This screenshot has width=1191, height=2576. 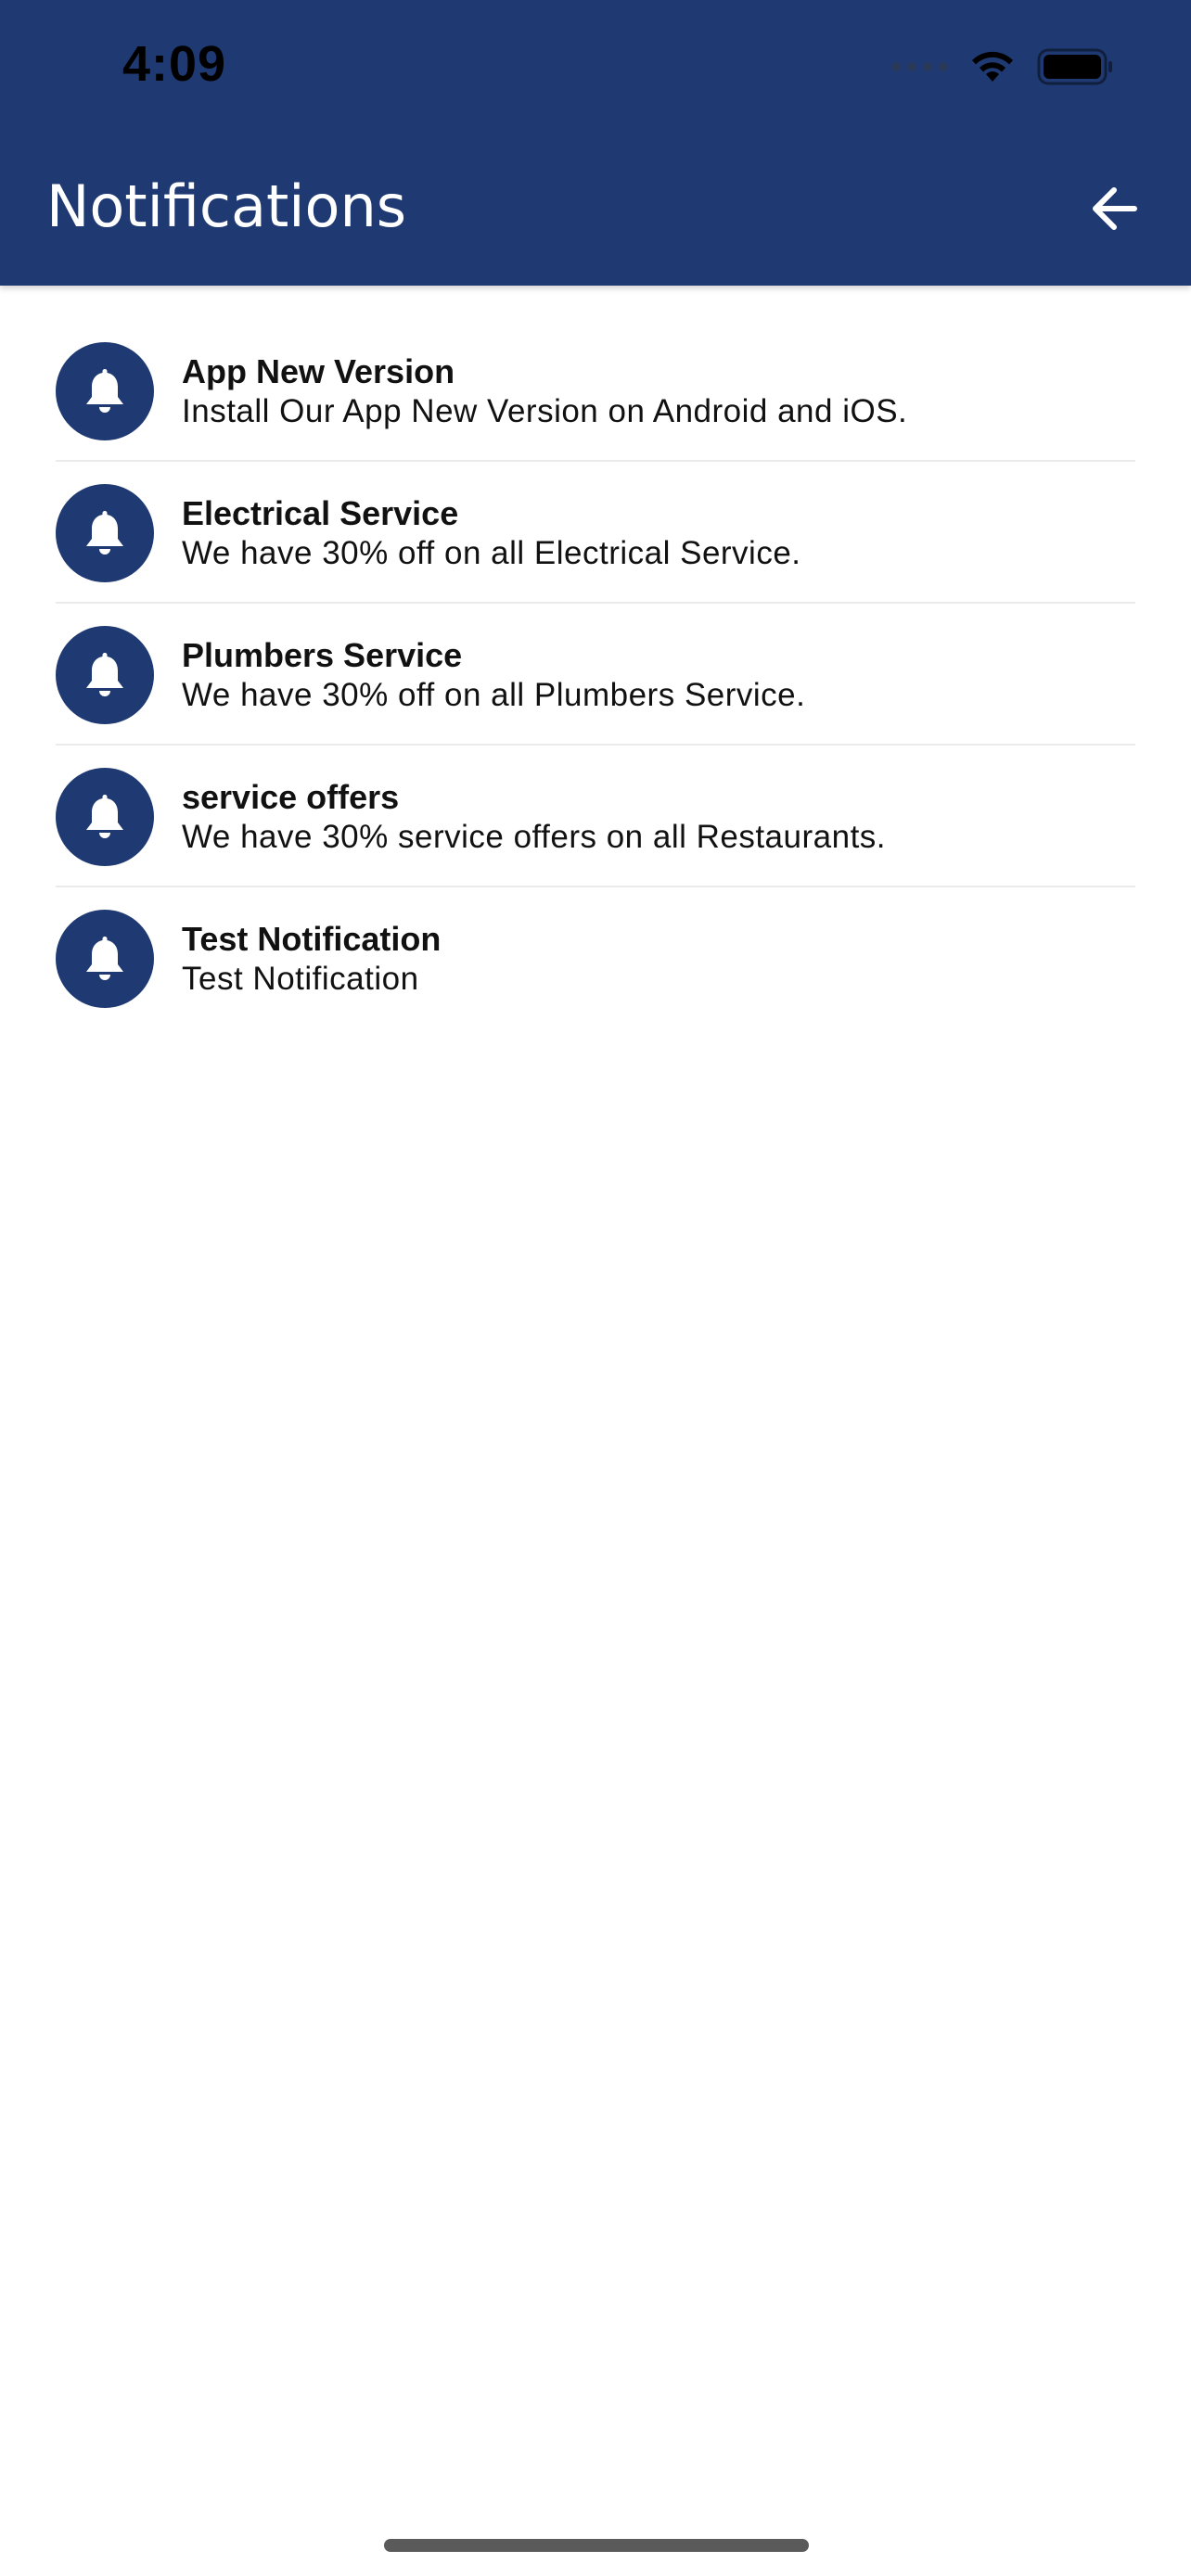 What do you see at coordinates (494, 695) in the screenshot?
I see `notification-body: We have 30% off on all Plumbers Service.` at bounding box center [494, 695].